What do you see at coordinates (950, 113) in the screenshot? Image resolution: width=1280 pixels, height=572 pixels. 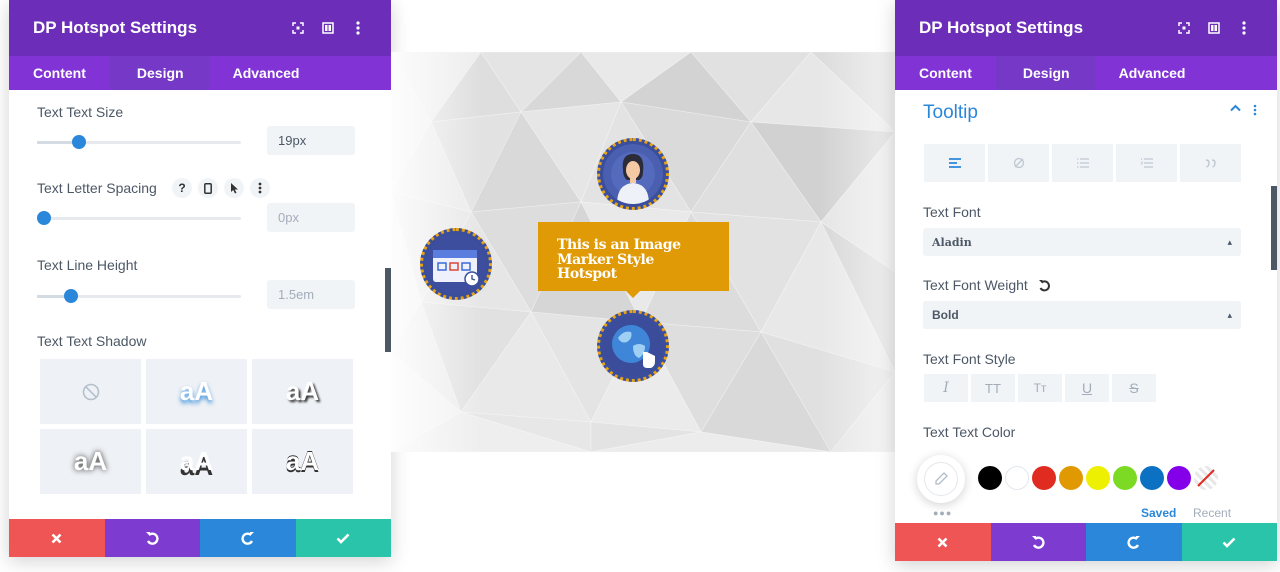 I see `tooltip-section-title: Tooltip` at bounding box center [950, 113].